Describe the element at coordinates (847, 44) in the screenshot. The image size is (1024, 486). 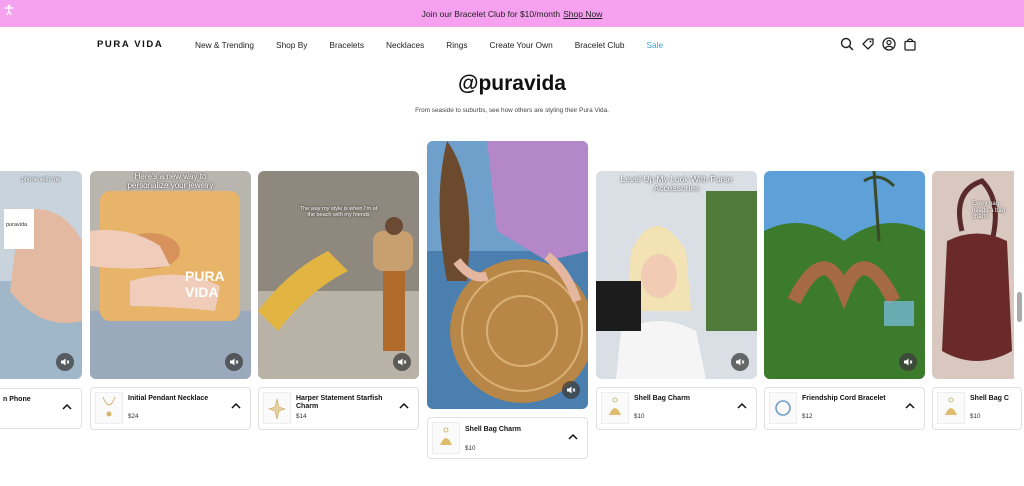
I see `search-icon` at that location.